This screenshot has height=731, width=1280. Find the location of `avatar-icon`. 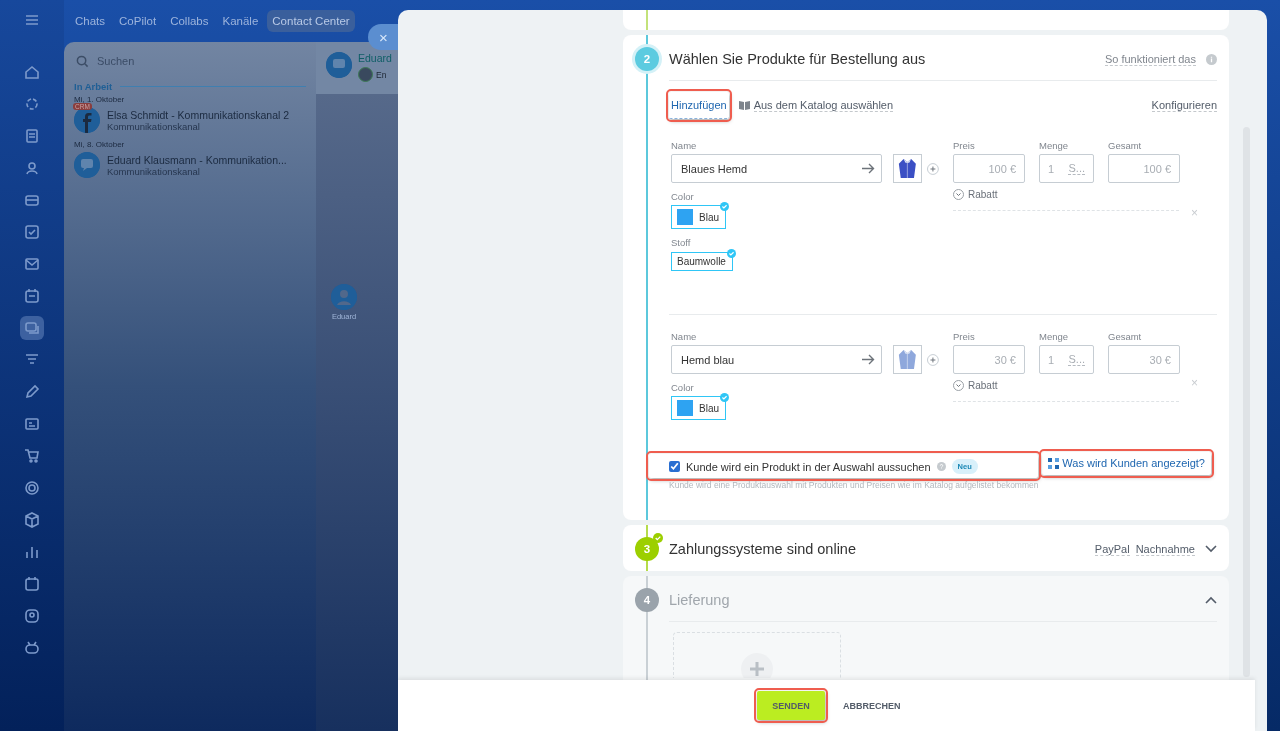

avatar-icon is located at coordinates (365, 74).